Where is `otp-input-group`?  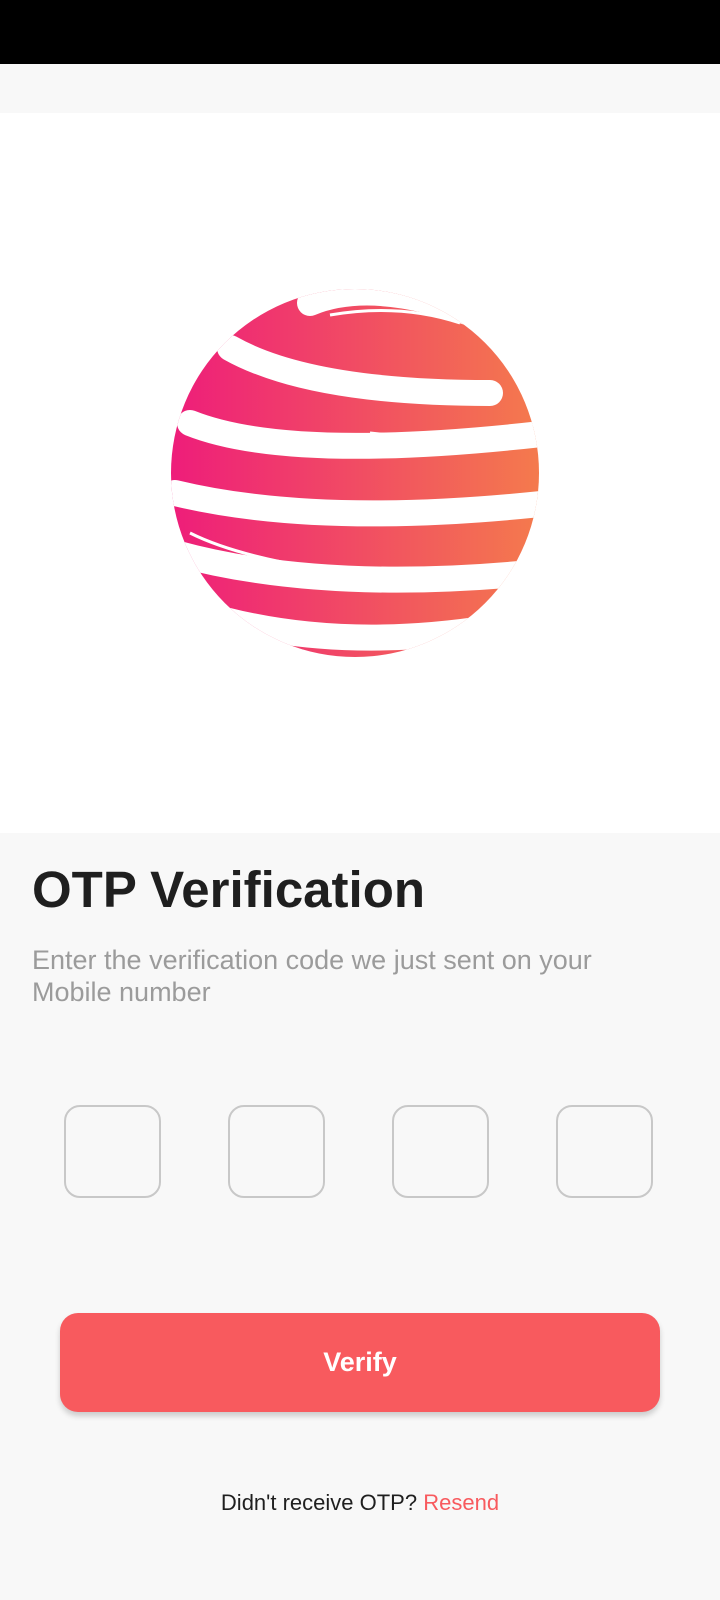 otp-input-group is located at coordinates (360, 1152).